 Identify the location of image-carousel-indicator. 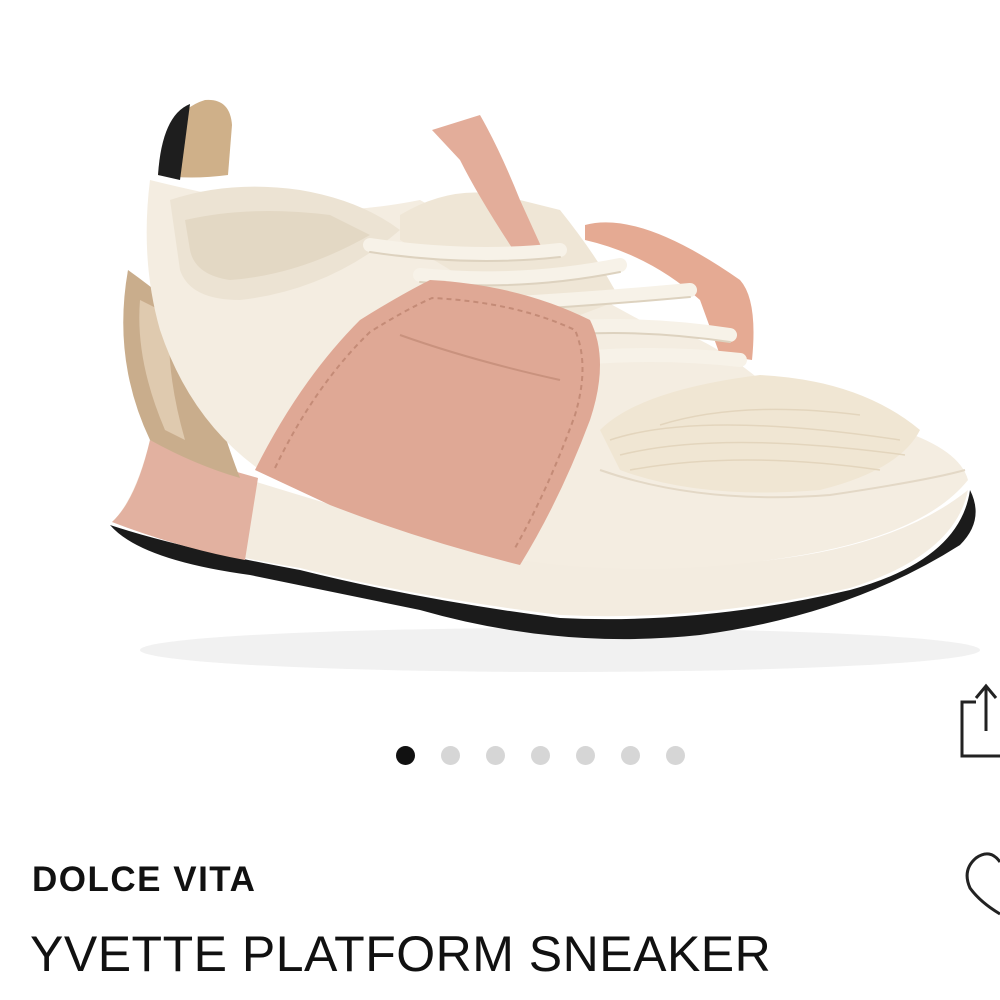
(540, 755).